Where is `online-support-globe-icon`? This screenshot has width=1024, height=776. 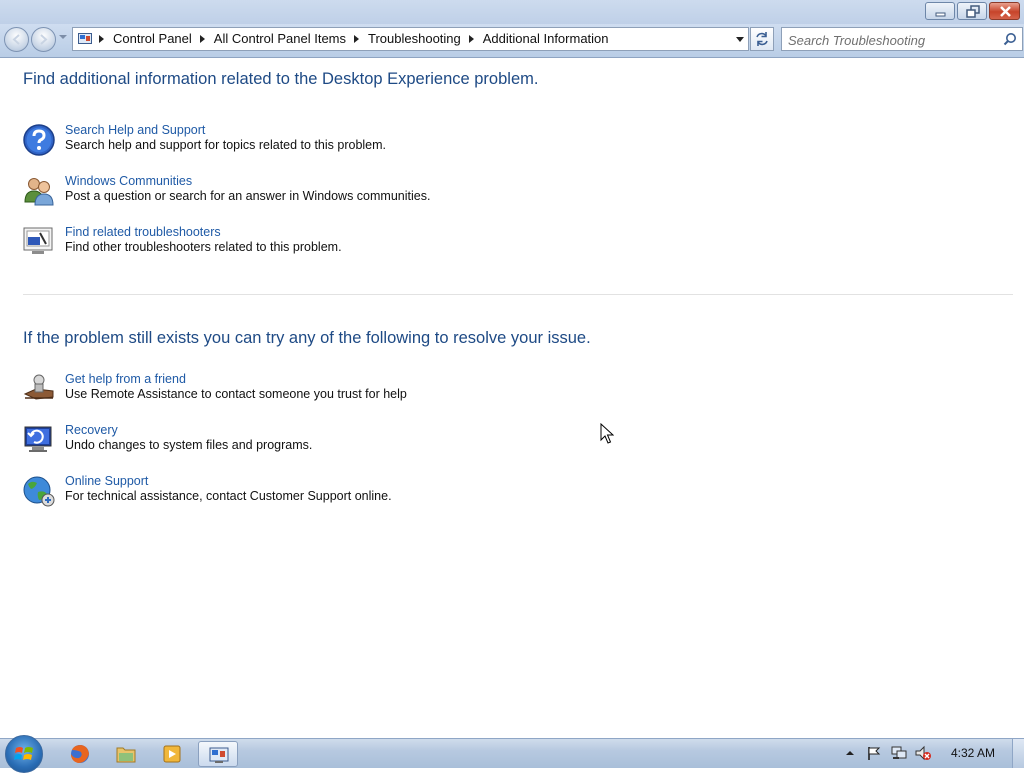
online-support-globe-icon is located at coordinates (39, 491).